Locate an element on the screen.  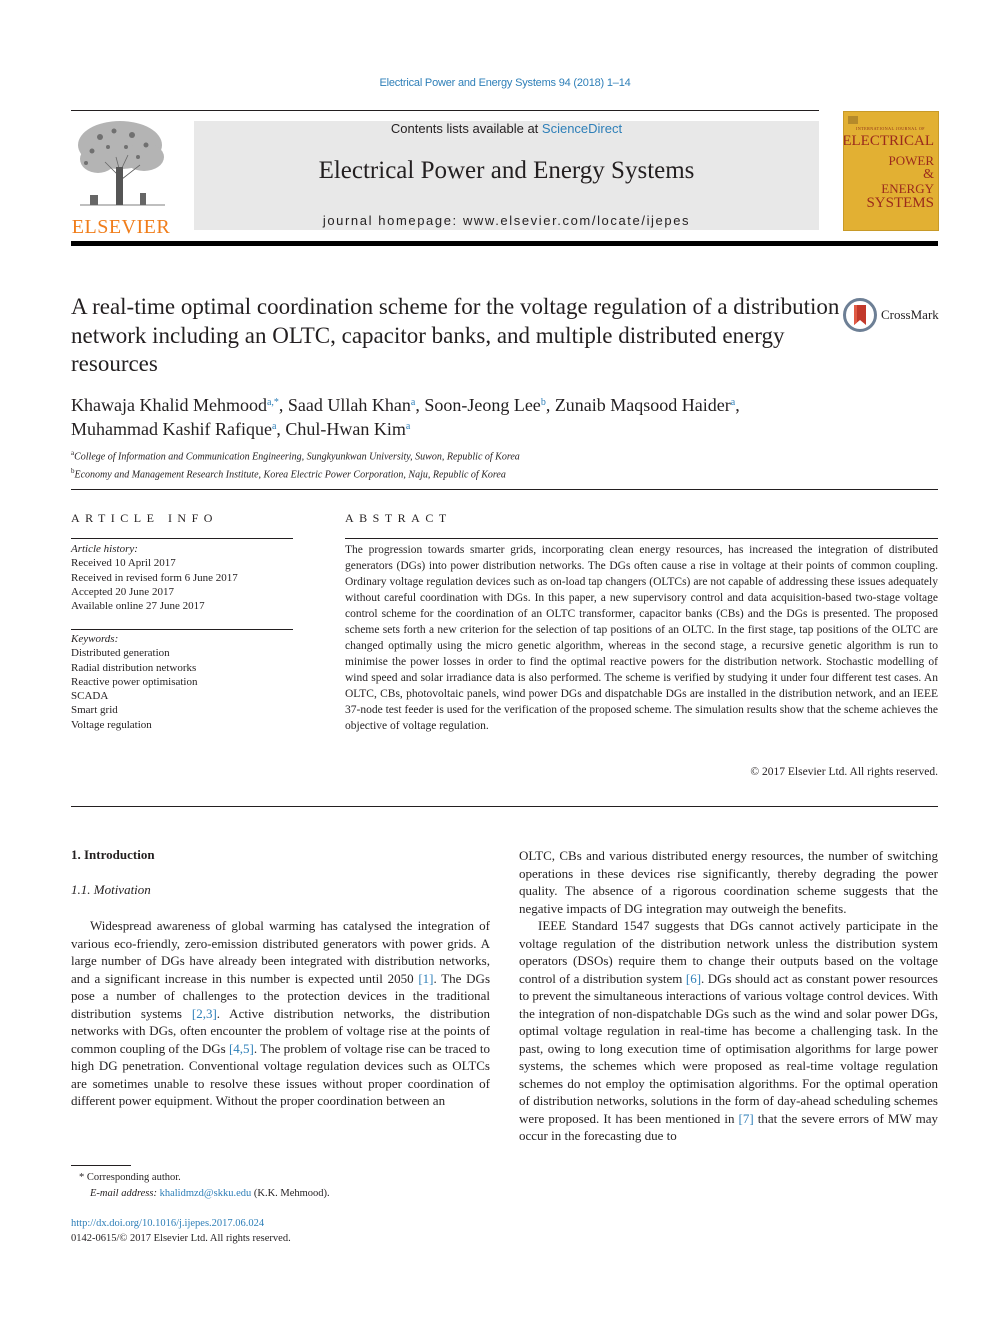
author-name: Zunaib Maqsood Haider is located at coordinates (643, 405).